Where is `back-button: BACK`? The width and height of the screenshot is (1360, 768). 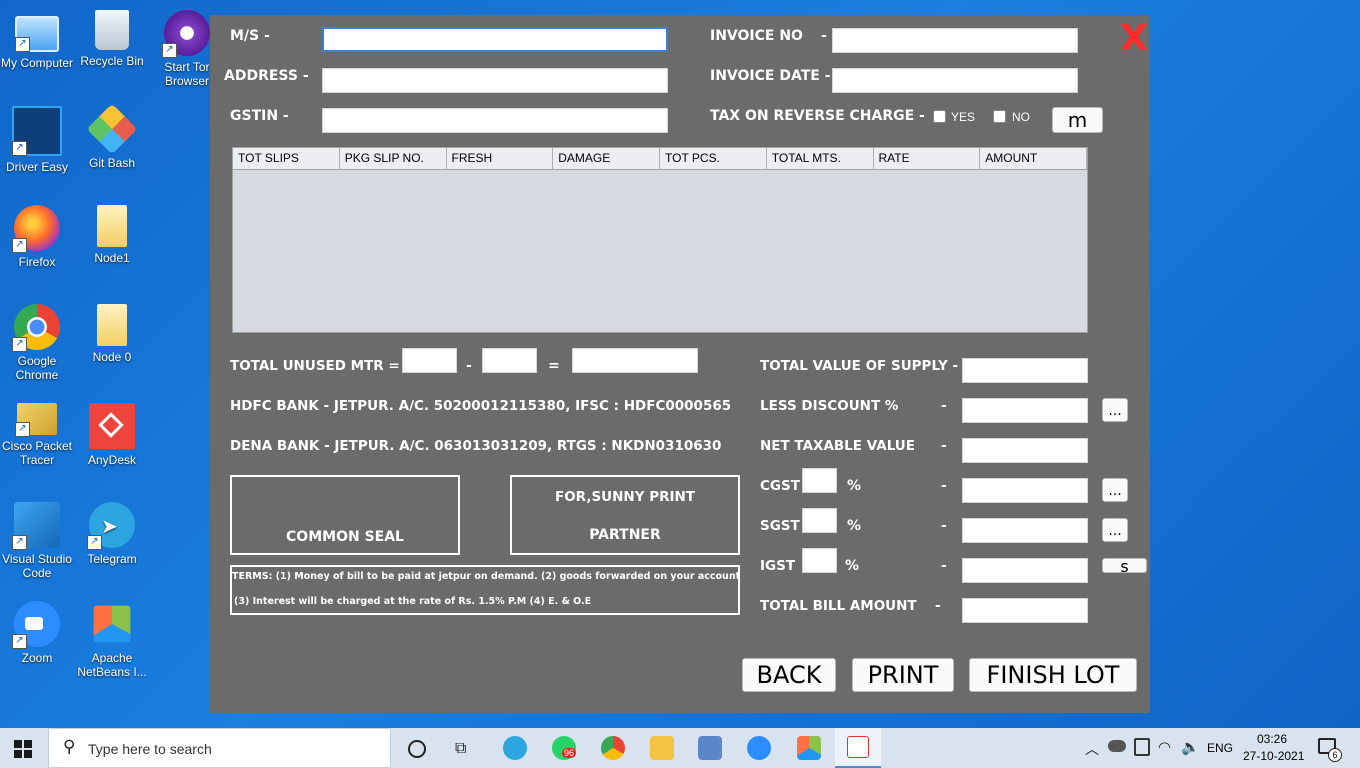
back-button: BACK is located at coordinates (789, 675).